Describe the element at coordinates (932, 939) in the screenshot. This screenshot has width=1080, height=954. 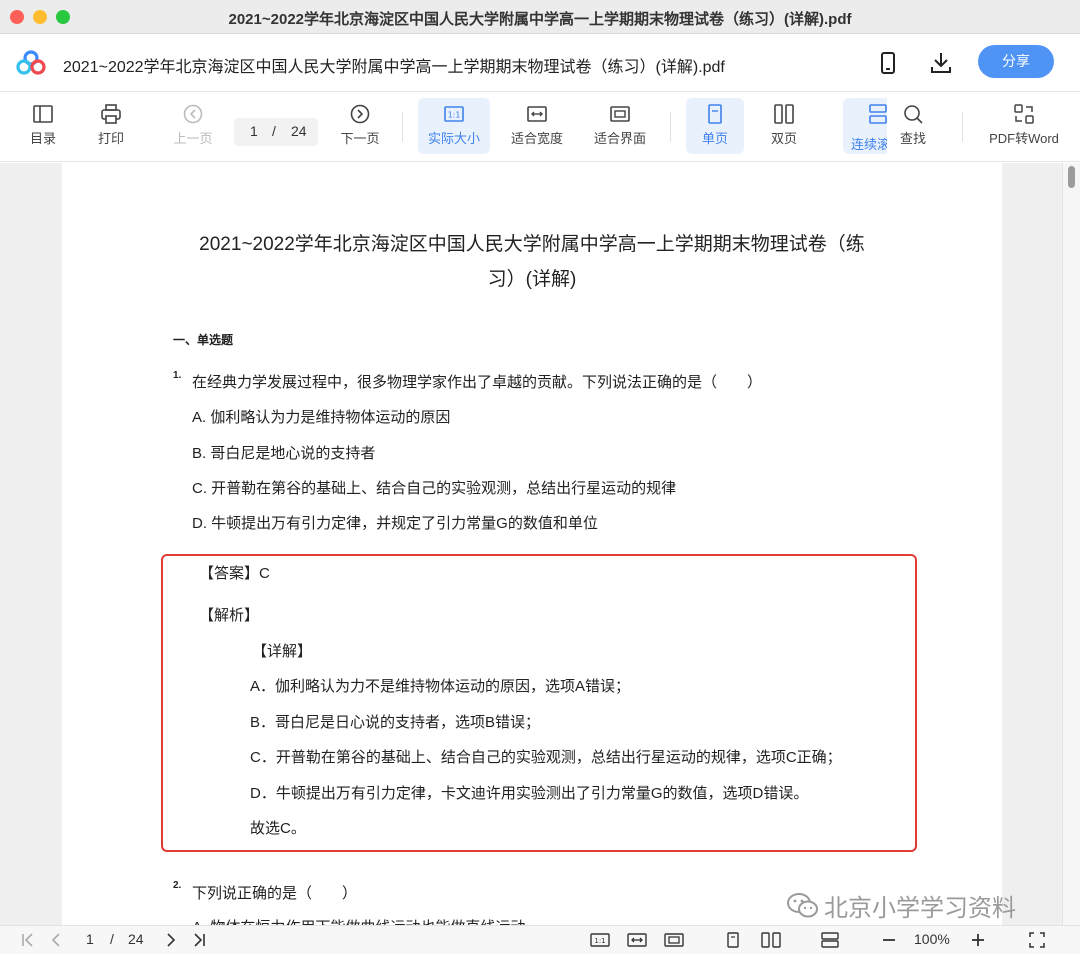
I see `zoom-level: 100%` at that location.